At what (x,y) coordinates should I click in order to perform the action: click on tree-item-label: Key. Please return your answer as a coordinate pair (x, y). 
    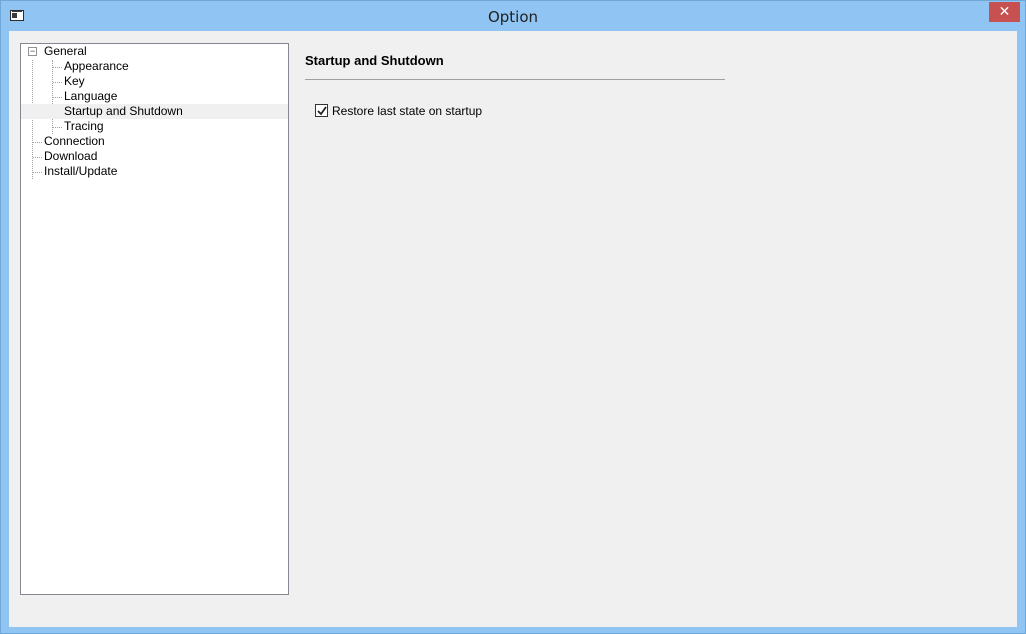
    Looking at the image, I should click on (74, 81).